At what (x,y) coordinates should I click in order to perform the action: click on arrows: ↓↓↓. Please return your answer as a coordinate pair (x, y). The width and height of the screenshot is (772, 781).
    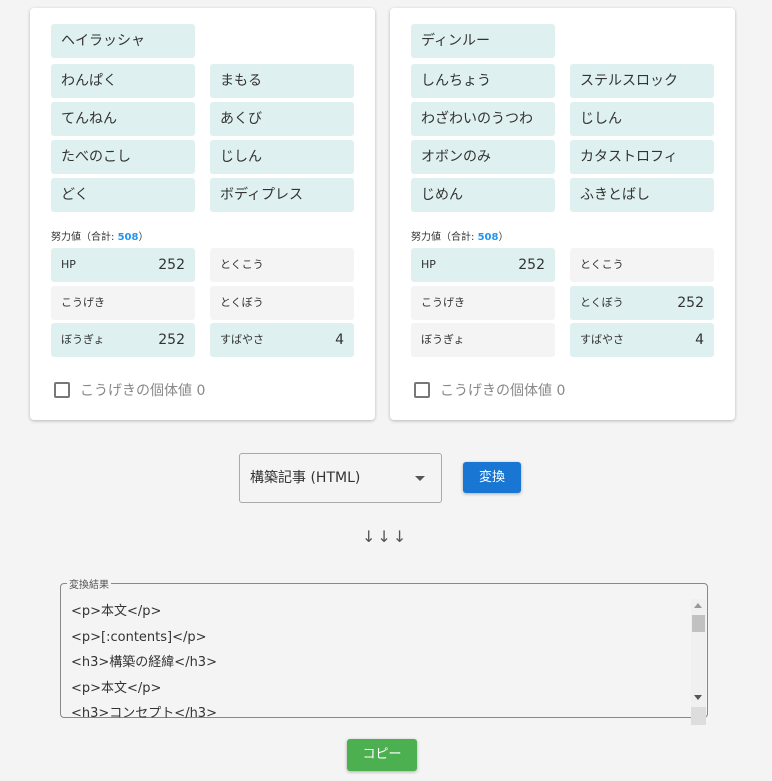
    Looking at the image, I should click on (385, 536).